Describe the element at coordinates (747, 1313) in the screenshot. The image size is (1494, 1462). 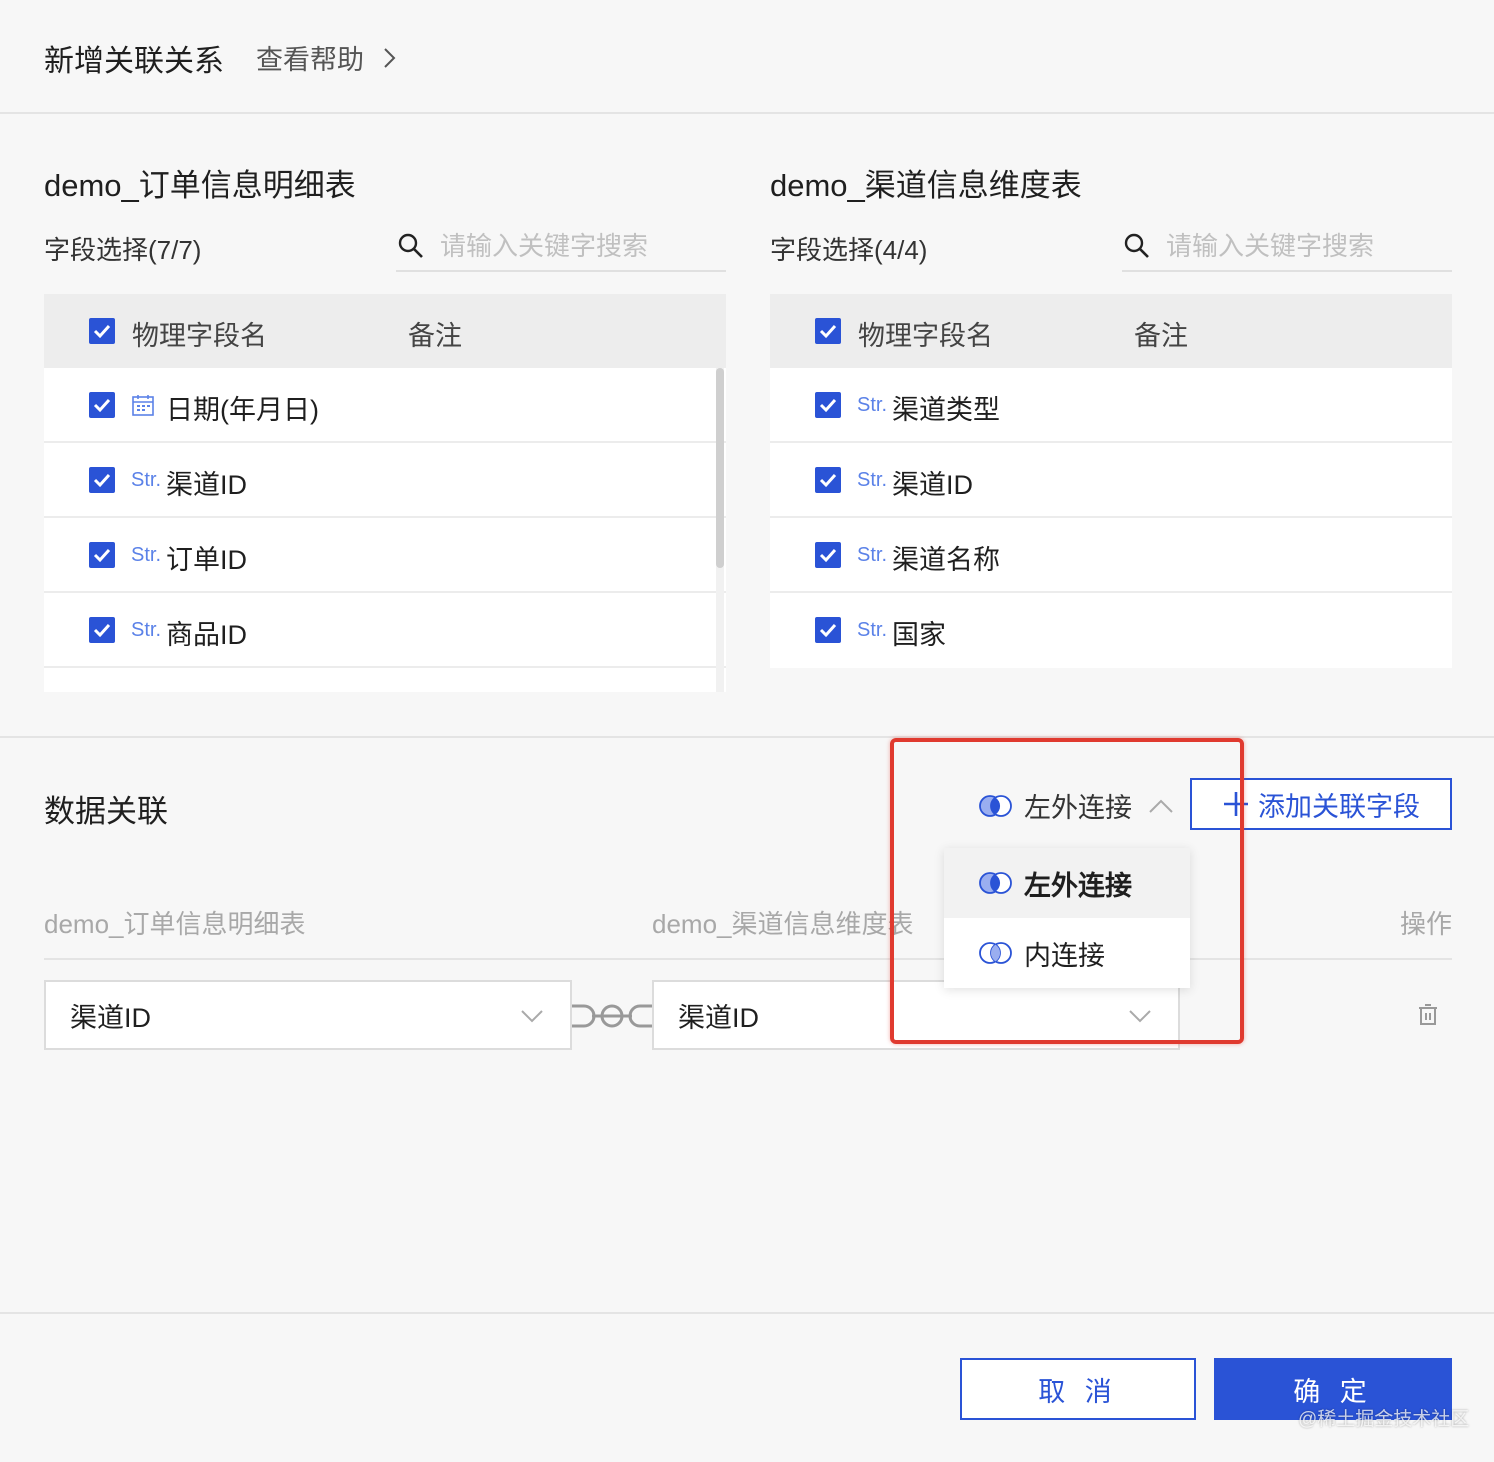
I see `footer-divider` at that location.